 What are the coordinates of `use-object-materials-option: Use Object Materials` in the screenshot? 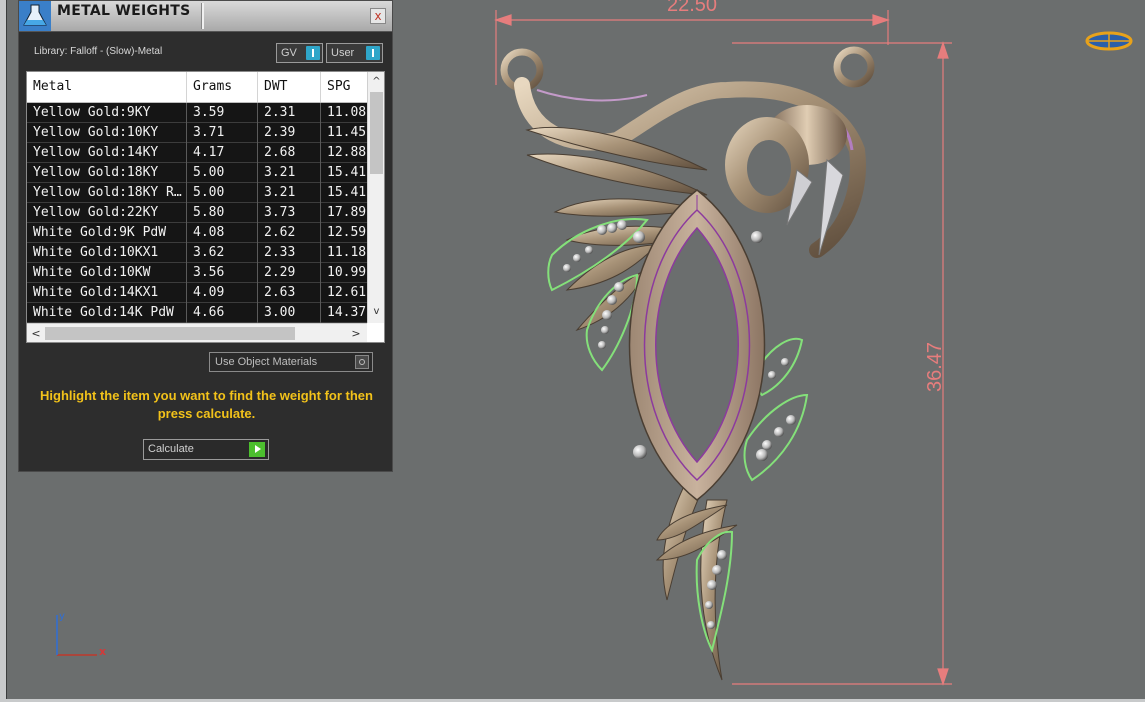 It's located at (291, 362).